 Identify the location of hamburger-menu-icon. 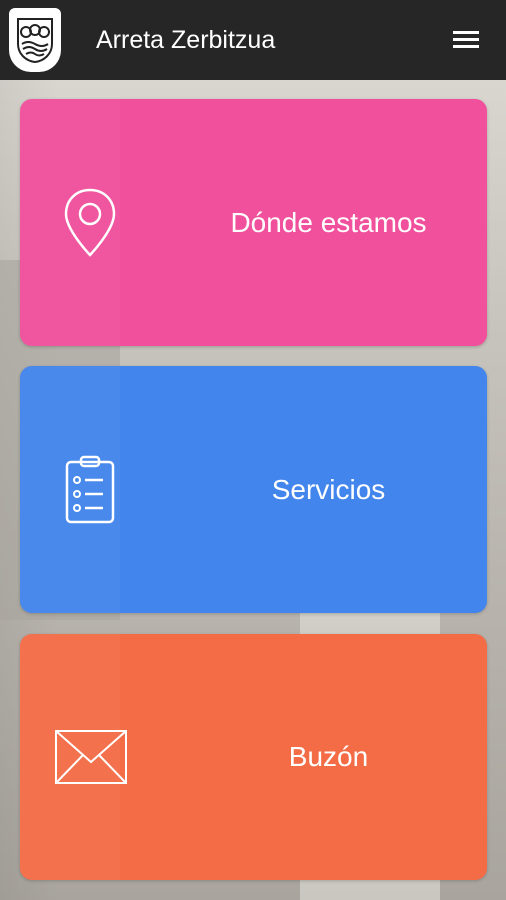
(466, 40).